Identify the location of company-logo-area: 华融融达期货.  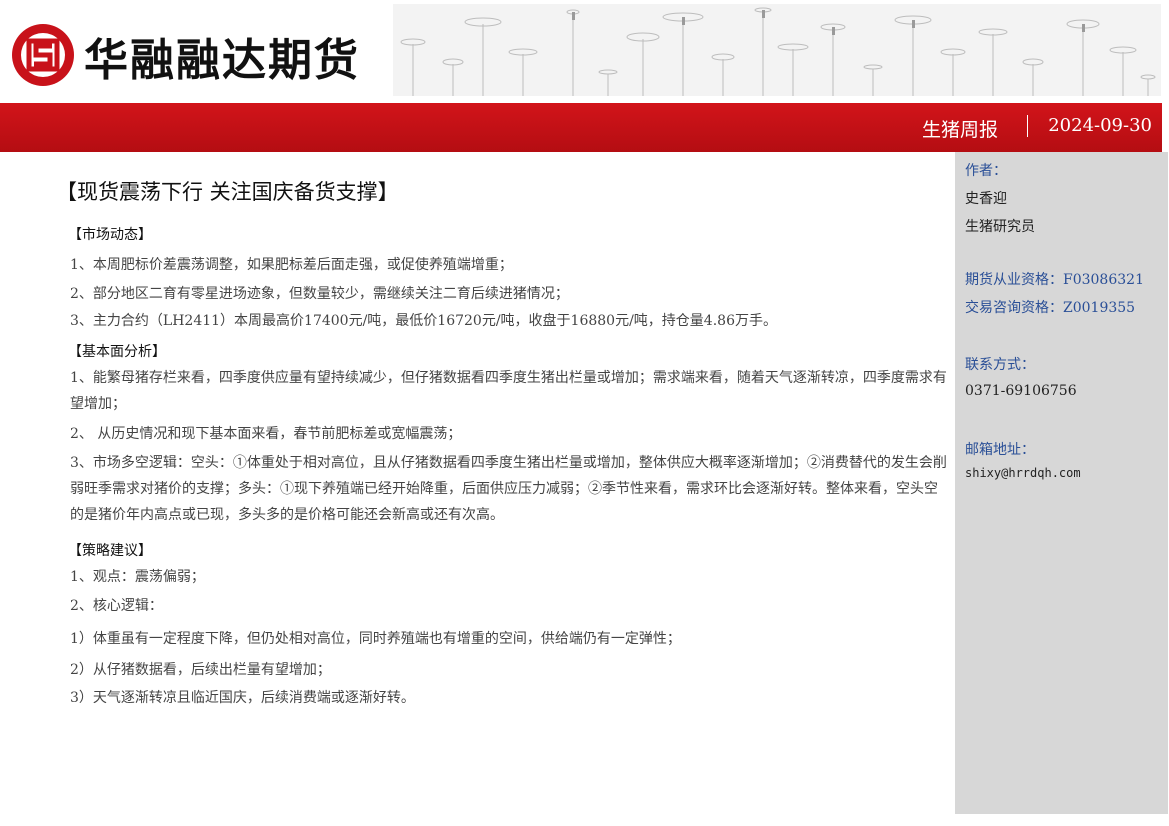
(195, 51).